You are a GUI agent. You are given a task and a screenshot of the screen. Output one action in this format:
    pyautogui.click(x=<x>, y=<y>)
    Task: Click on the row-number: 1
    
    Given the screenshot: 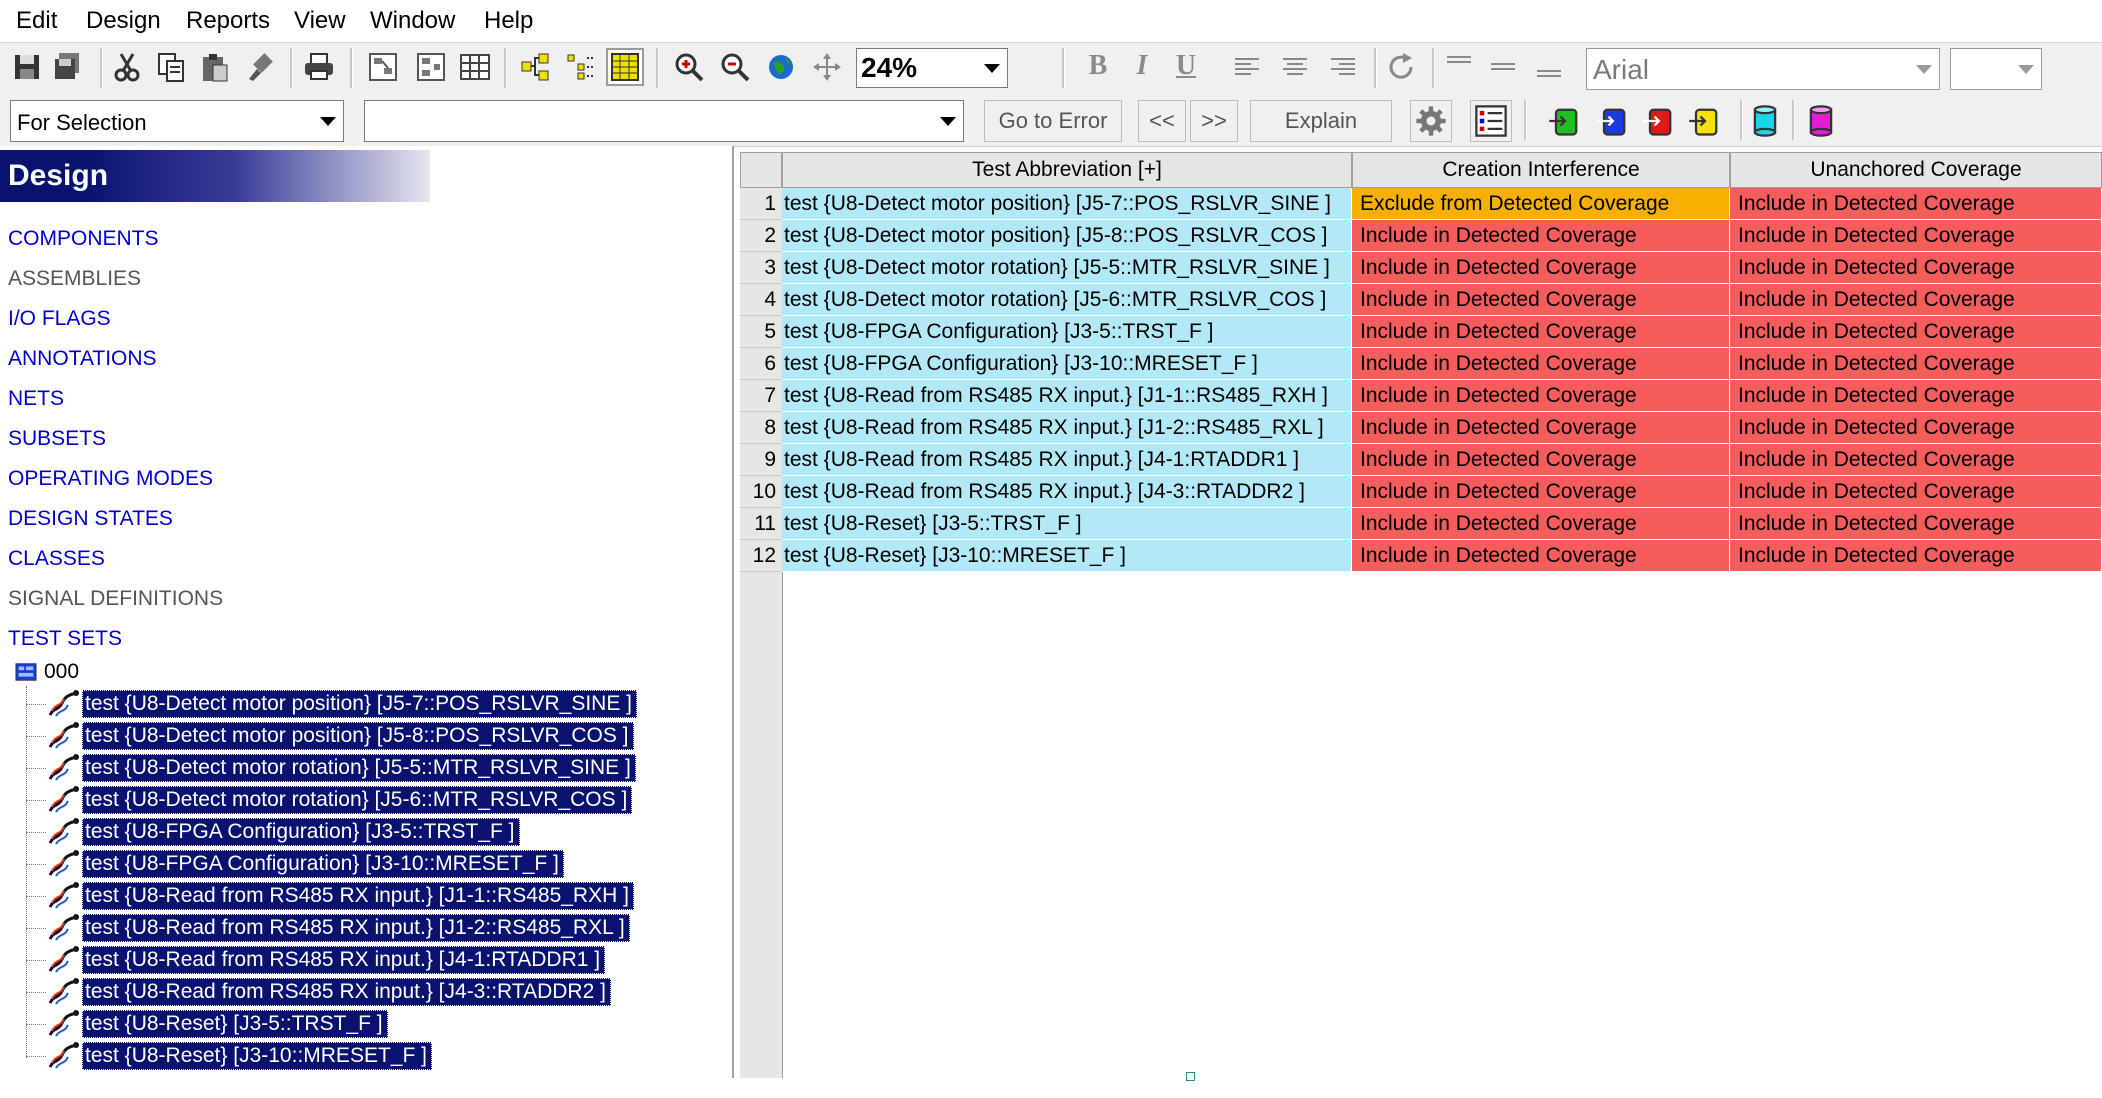 What is the action you would take?
    pyautogui.click(x=761, y=204)
    